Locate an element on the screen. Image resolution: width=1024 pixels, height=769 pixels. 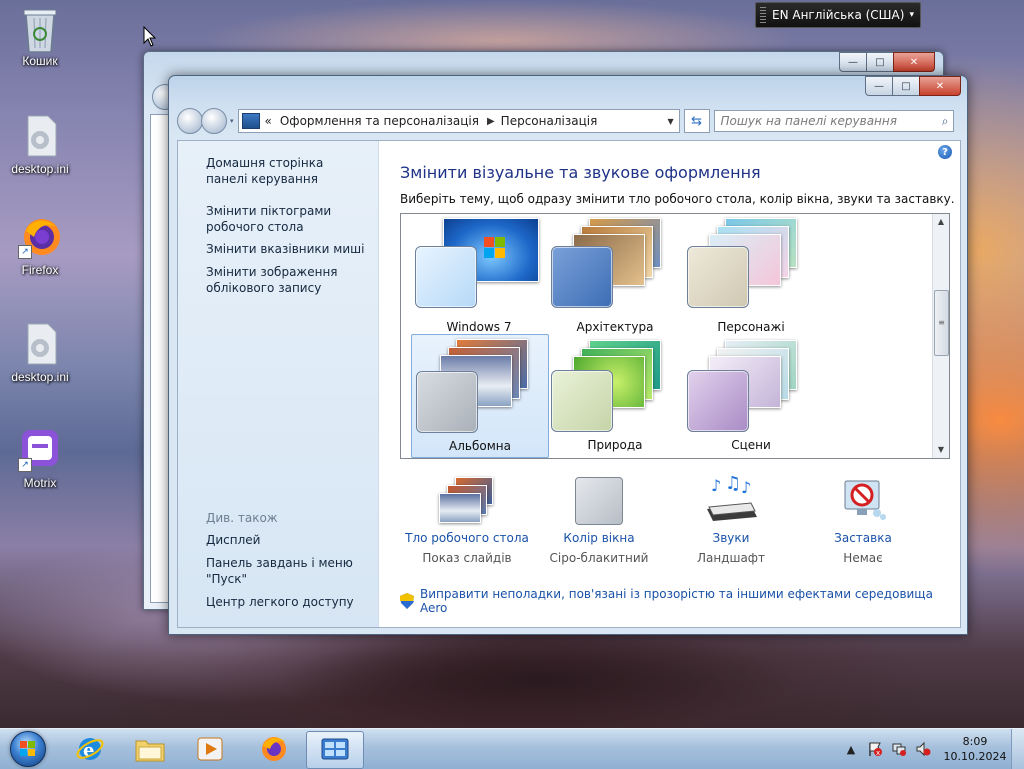
theme-list-scrollbar: ▲ ≡ ▼ is located at coordinates (940, 336).